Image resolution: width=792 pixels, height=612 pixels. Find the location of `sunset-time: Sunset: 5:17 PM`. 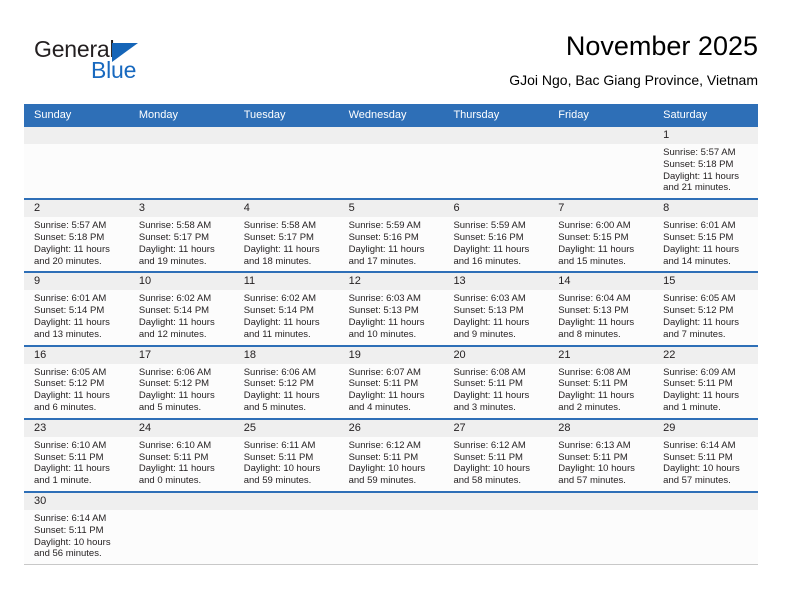

sunset-time: Sunset: 5:17 PM is located at coordinates (278, 237).